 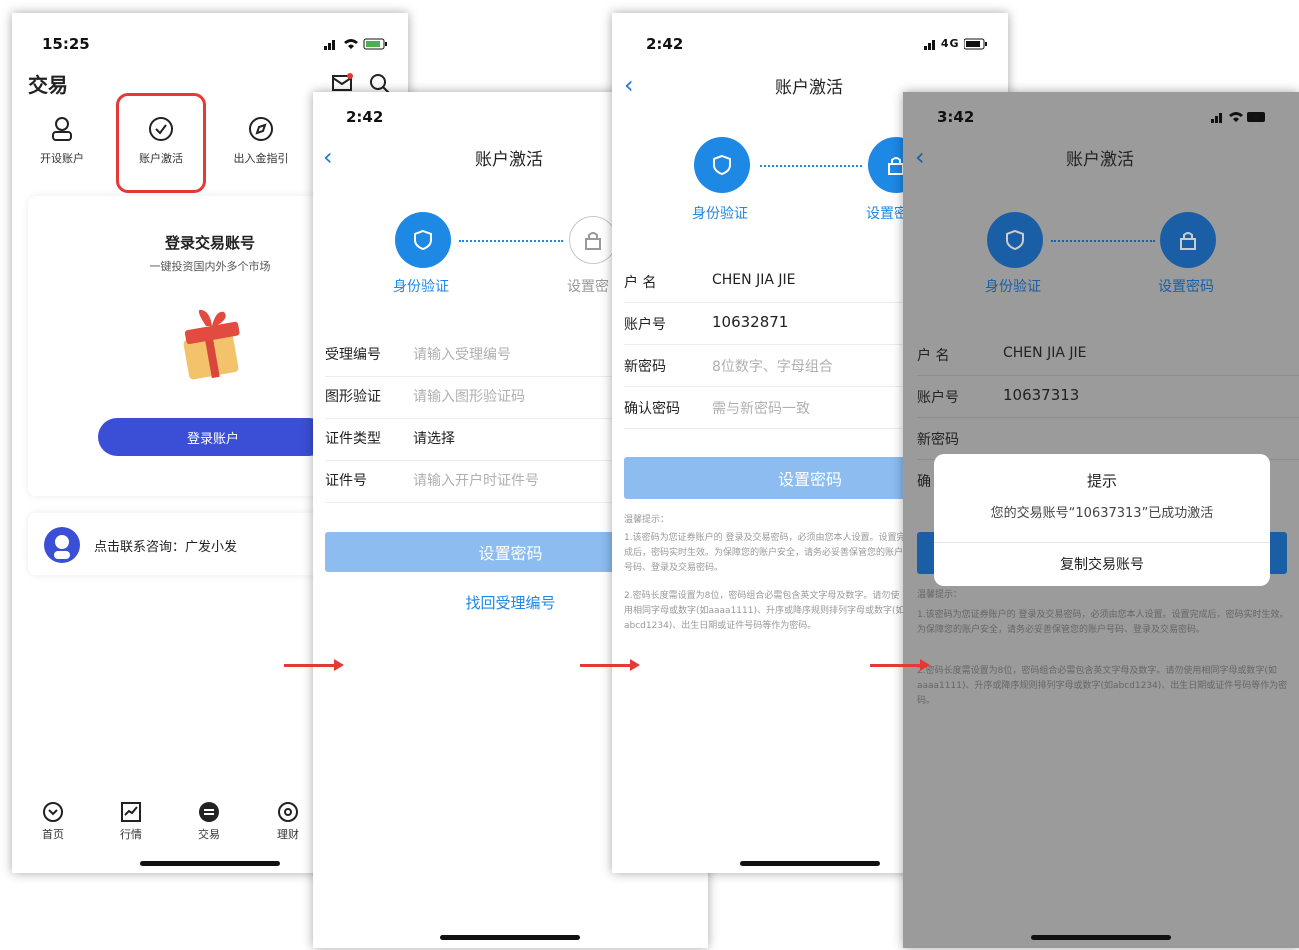 What do you see at coordinates (1102, 513) in the screenshot?
I see `dialog-message: 您的交易账号“10637313”已成功激活` at bounding box center [1102, 513].